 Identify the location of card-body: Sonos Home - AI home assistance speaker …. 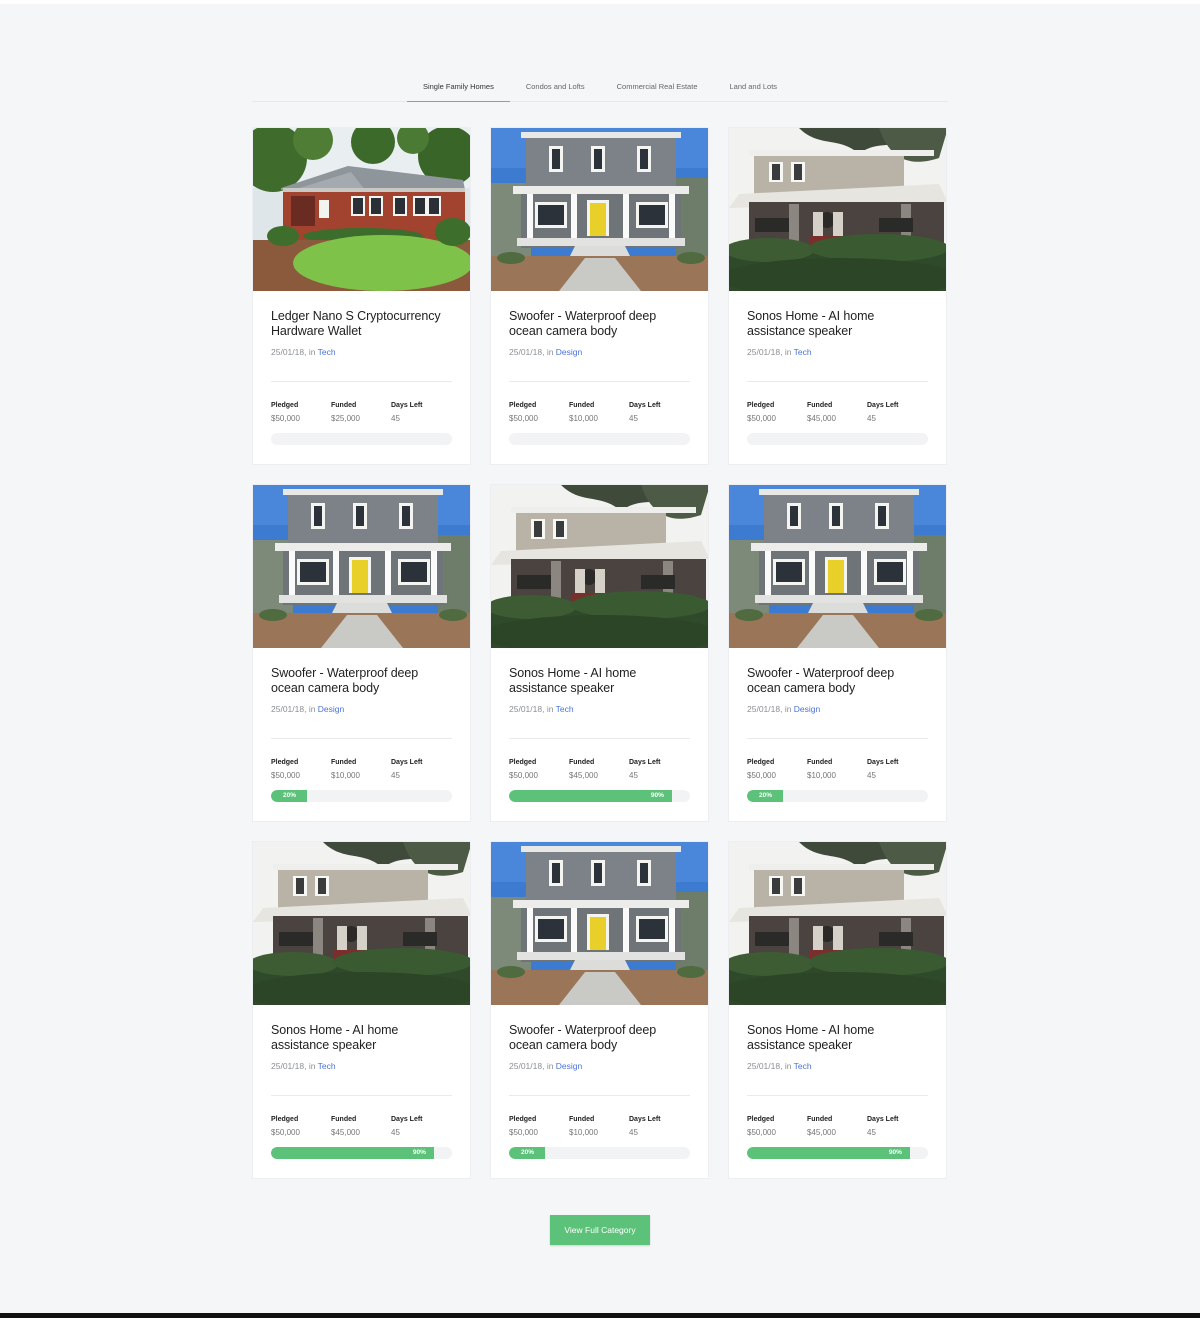
(361, 1091).